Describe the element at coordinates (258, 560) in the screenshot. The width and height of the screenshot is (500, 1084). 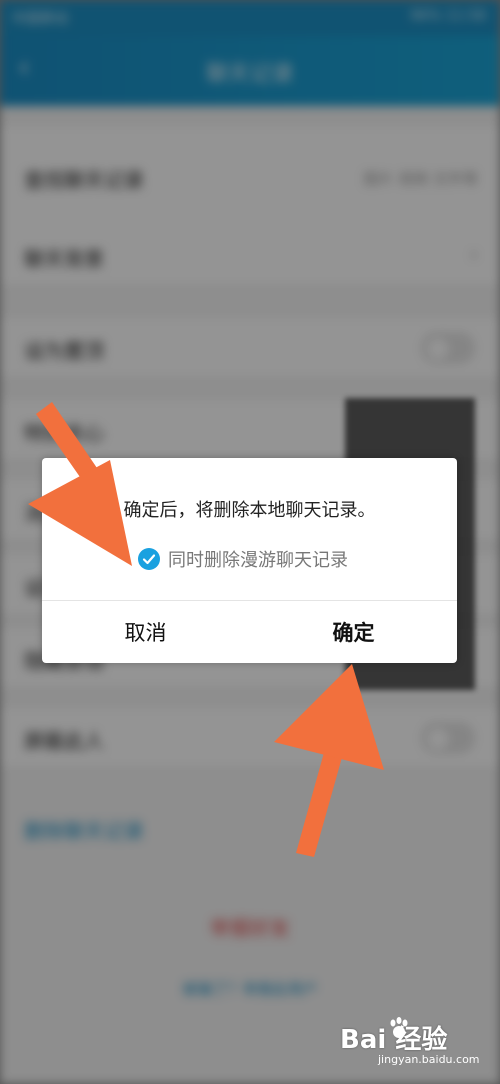
I see `checkbox-label: 同时删除漫游聊天记录` at that location.